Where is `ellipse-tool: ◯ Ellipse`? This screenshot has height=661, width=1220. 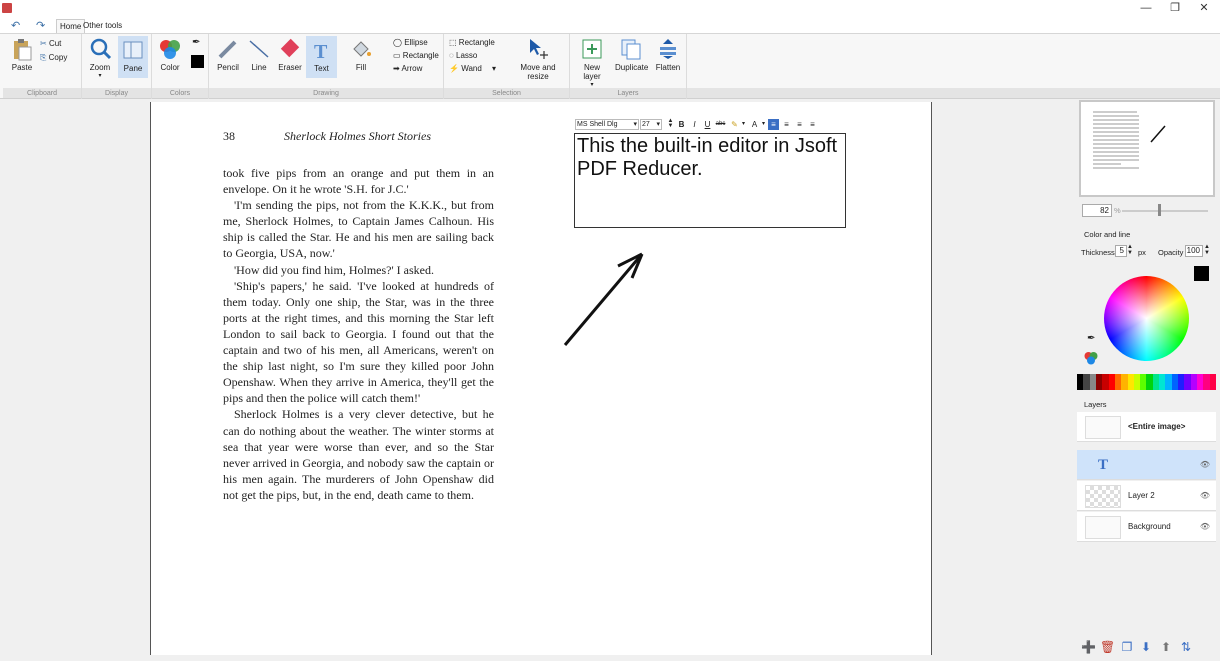 ellipse-tool: ◯ Ellipse is located at coordinates (410, 43).